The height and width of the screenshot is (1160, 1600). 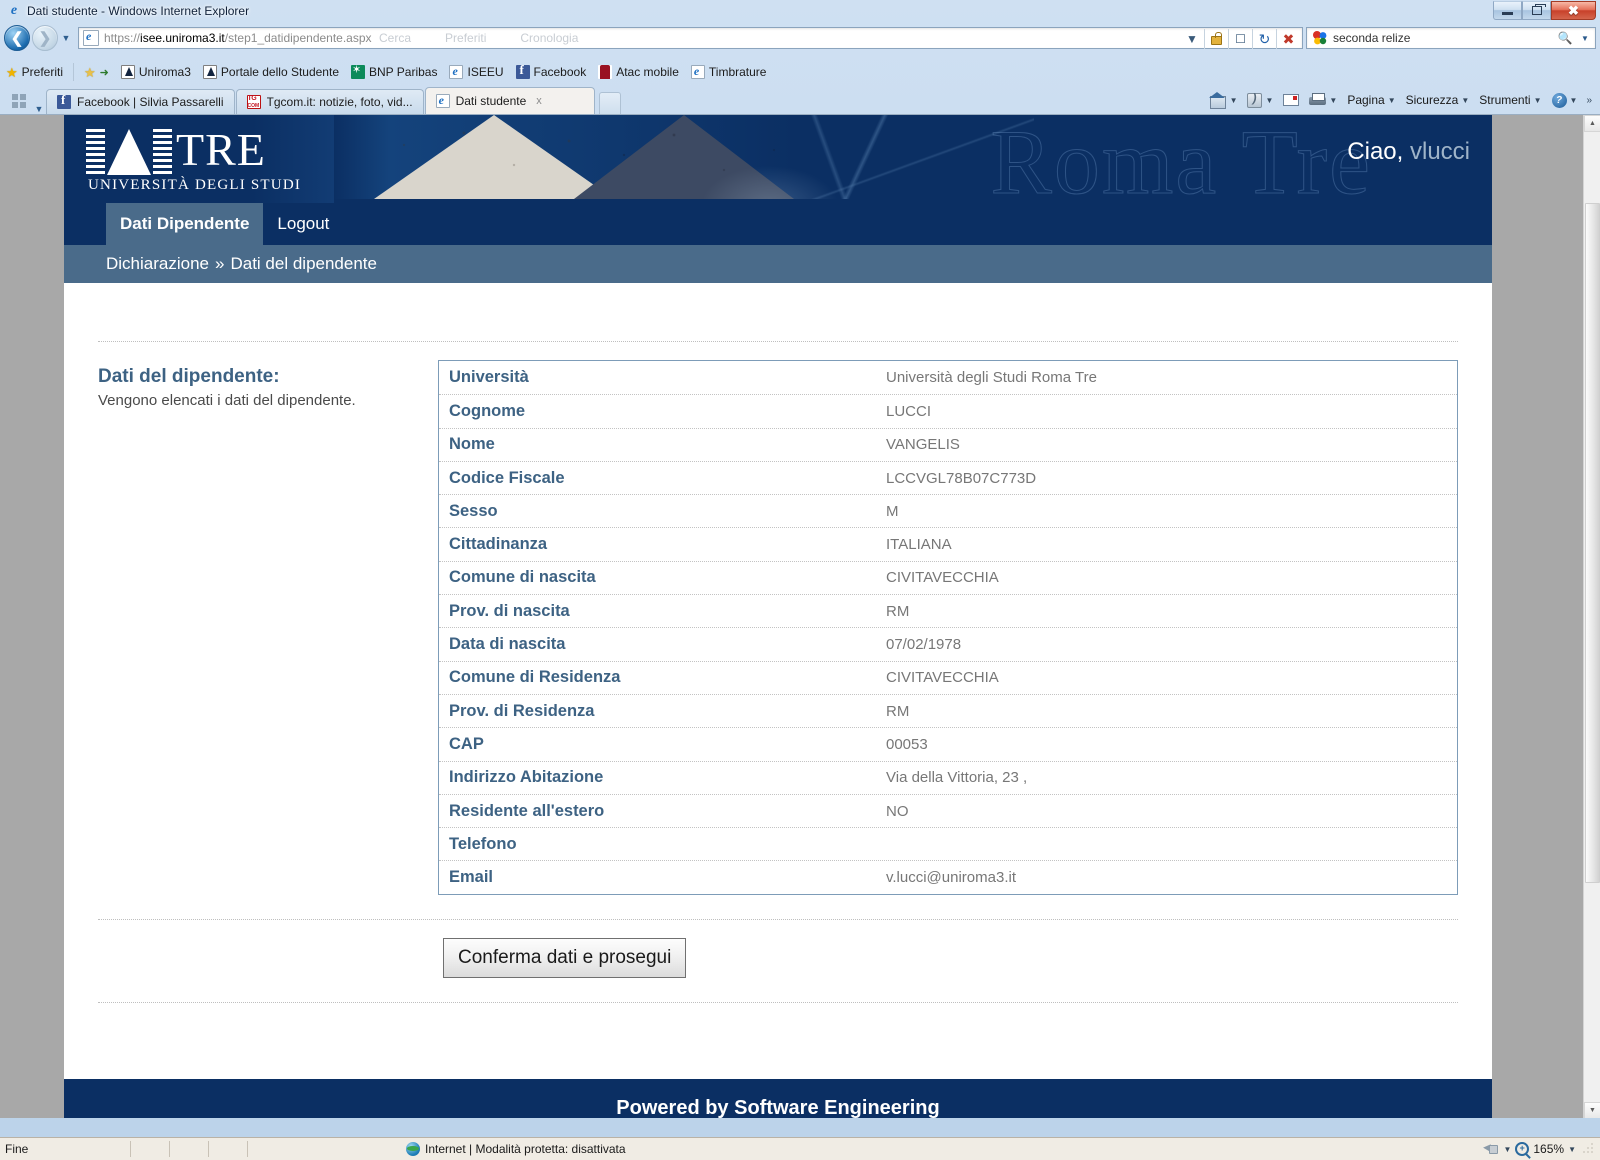 I want to click on ssl-lock-icon, so click(x=1216, y=39).